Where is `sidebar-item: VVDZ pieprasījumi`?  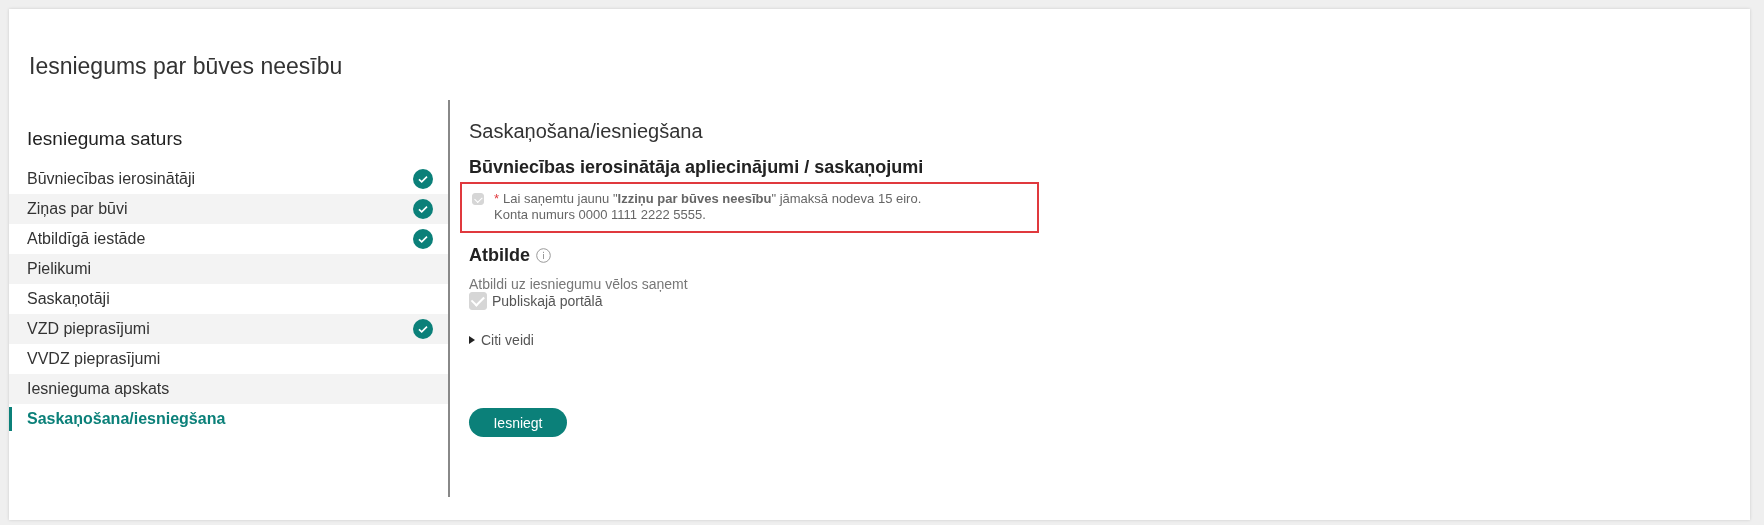
sidebar-item: VVDZ pieprasījumi is located at coordinates (228, 359).